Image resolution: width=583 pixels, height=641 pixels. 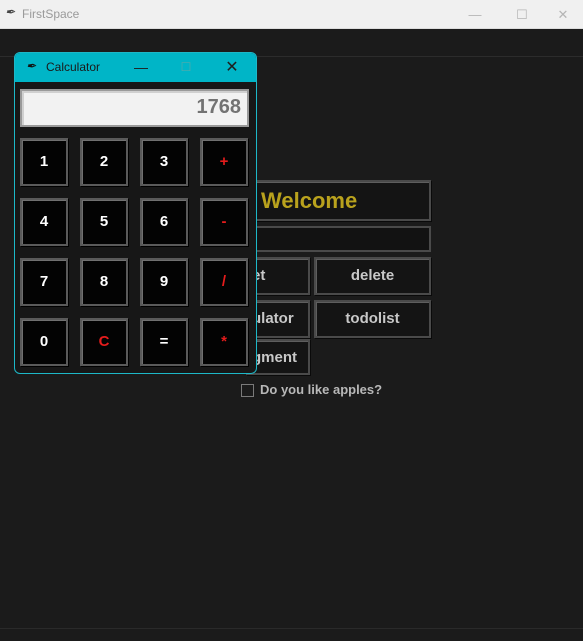 I want to click on delete-button: delete, so click(x=372, y=276).